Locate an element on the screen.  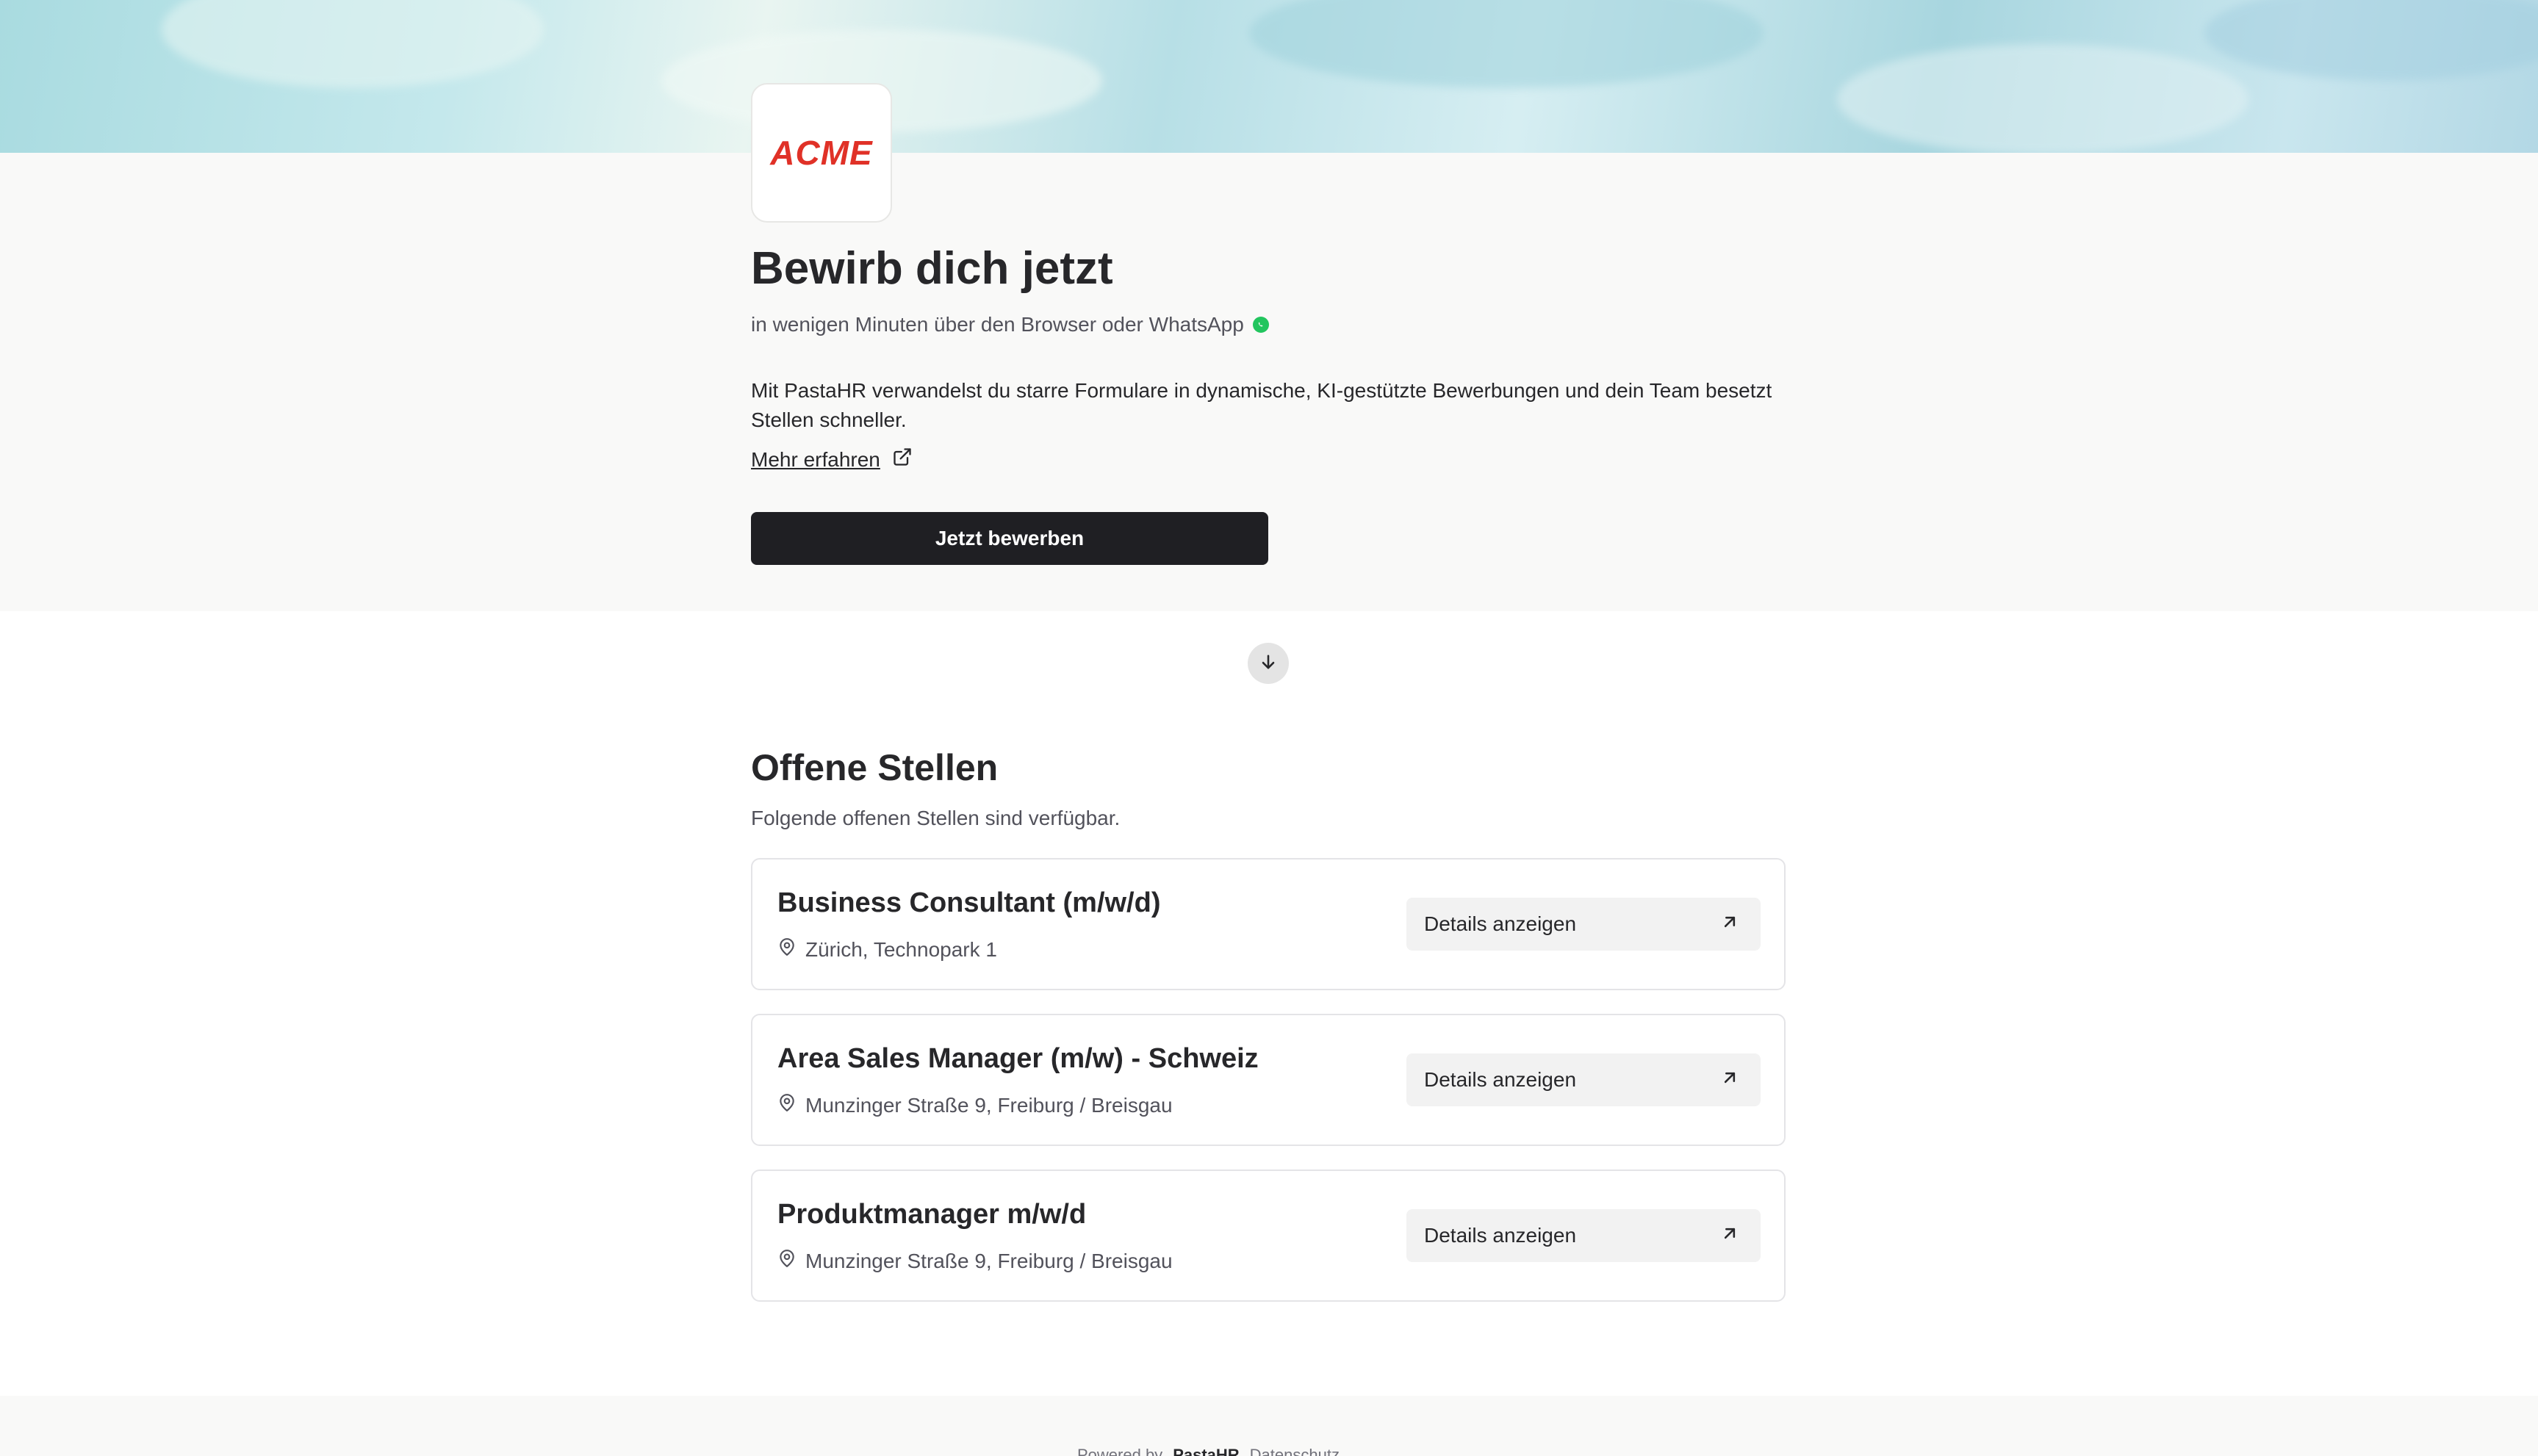
jobs-section-subtitle: Folgende offenen Stellen sind verfügbar. is located at coordinates (936, 818).